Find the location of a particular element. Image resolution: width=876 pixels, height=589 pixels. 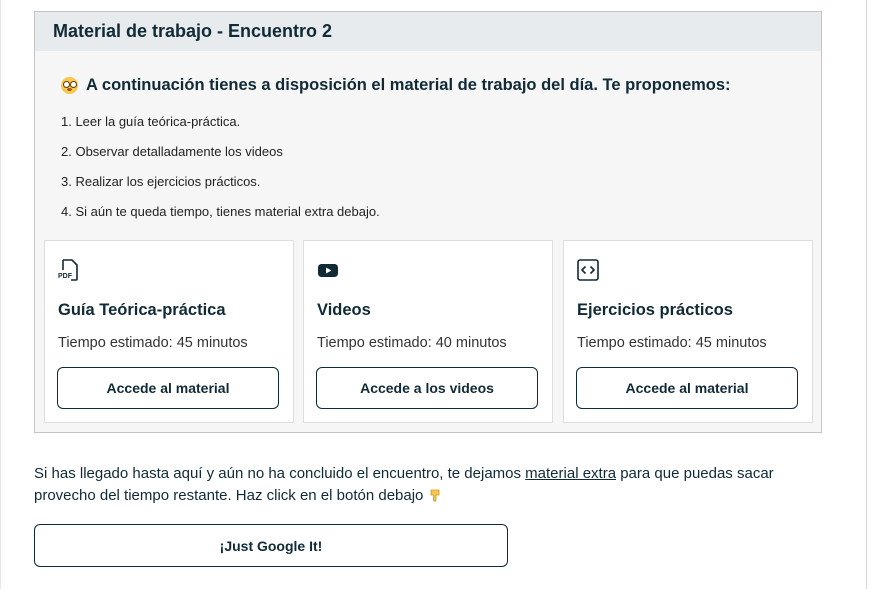

card-title: Guía Teórica-práctica is located at coordinates (142, 310).